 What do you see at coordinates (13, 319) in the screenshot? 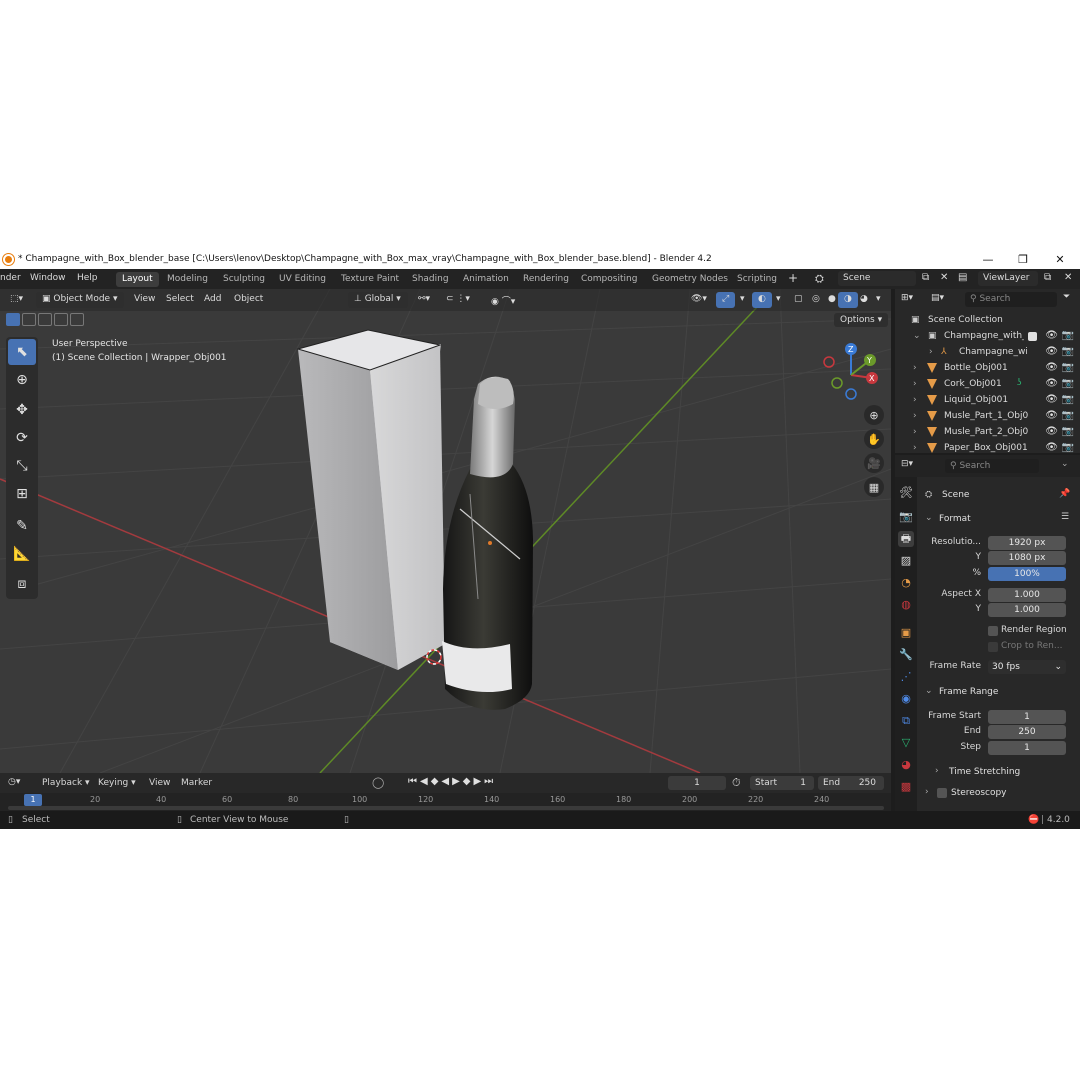
I see `select-new-icon` at bounding box center [13, 319].